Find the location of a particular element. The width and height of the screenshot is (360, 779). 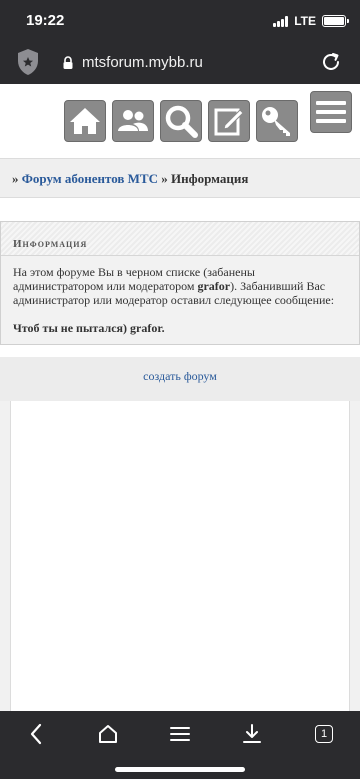

create-forum-link: создать форум is located at coordinates (180, 376).